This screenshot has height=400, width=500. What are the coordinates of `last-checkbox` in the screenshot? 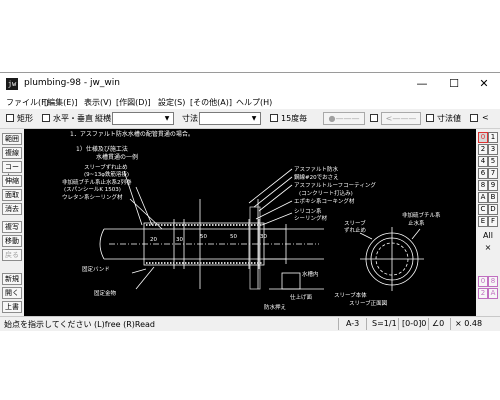 It's located at (474, 118).